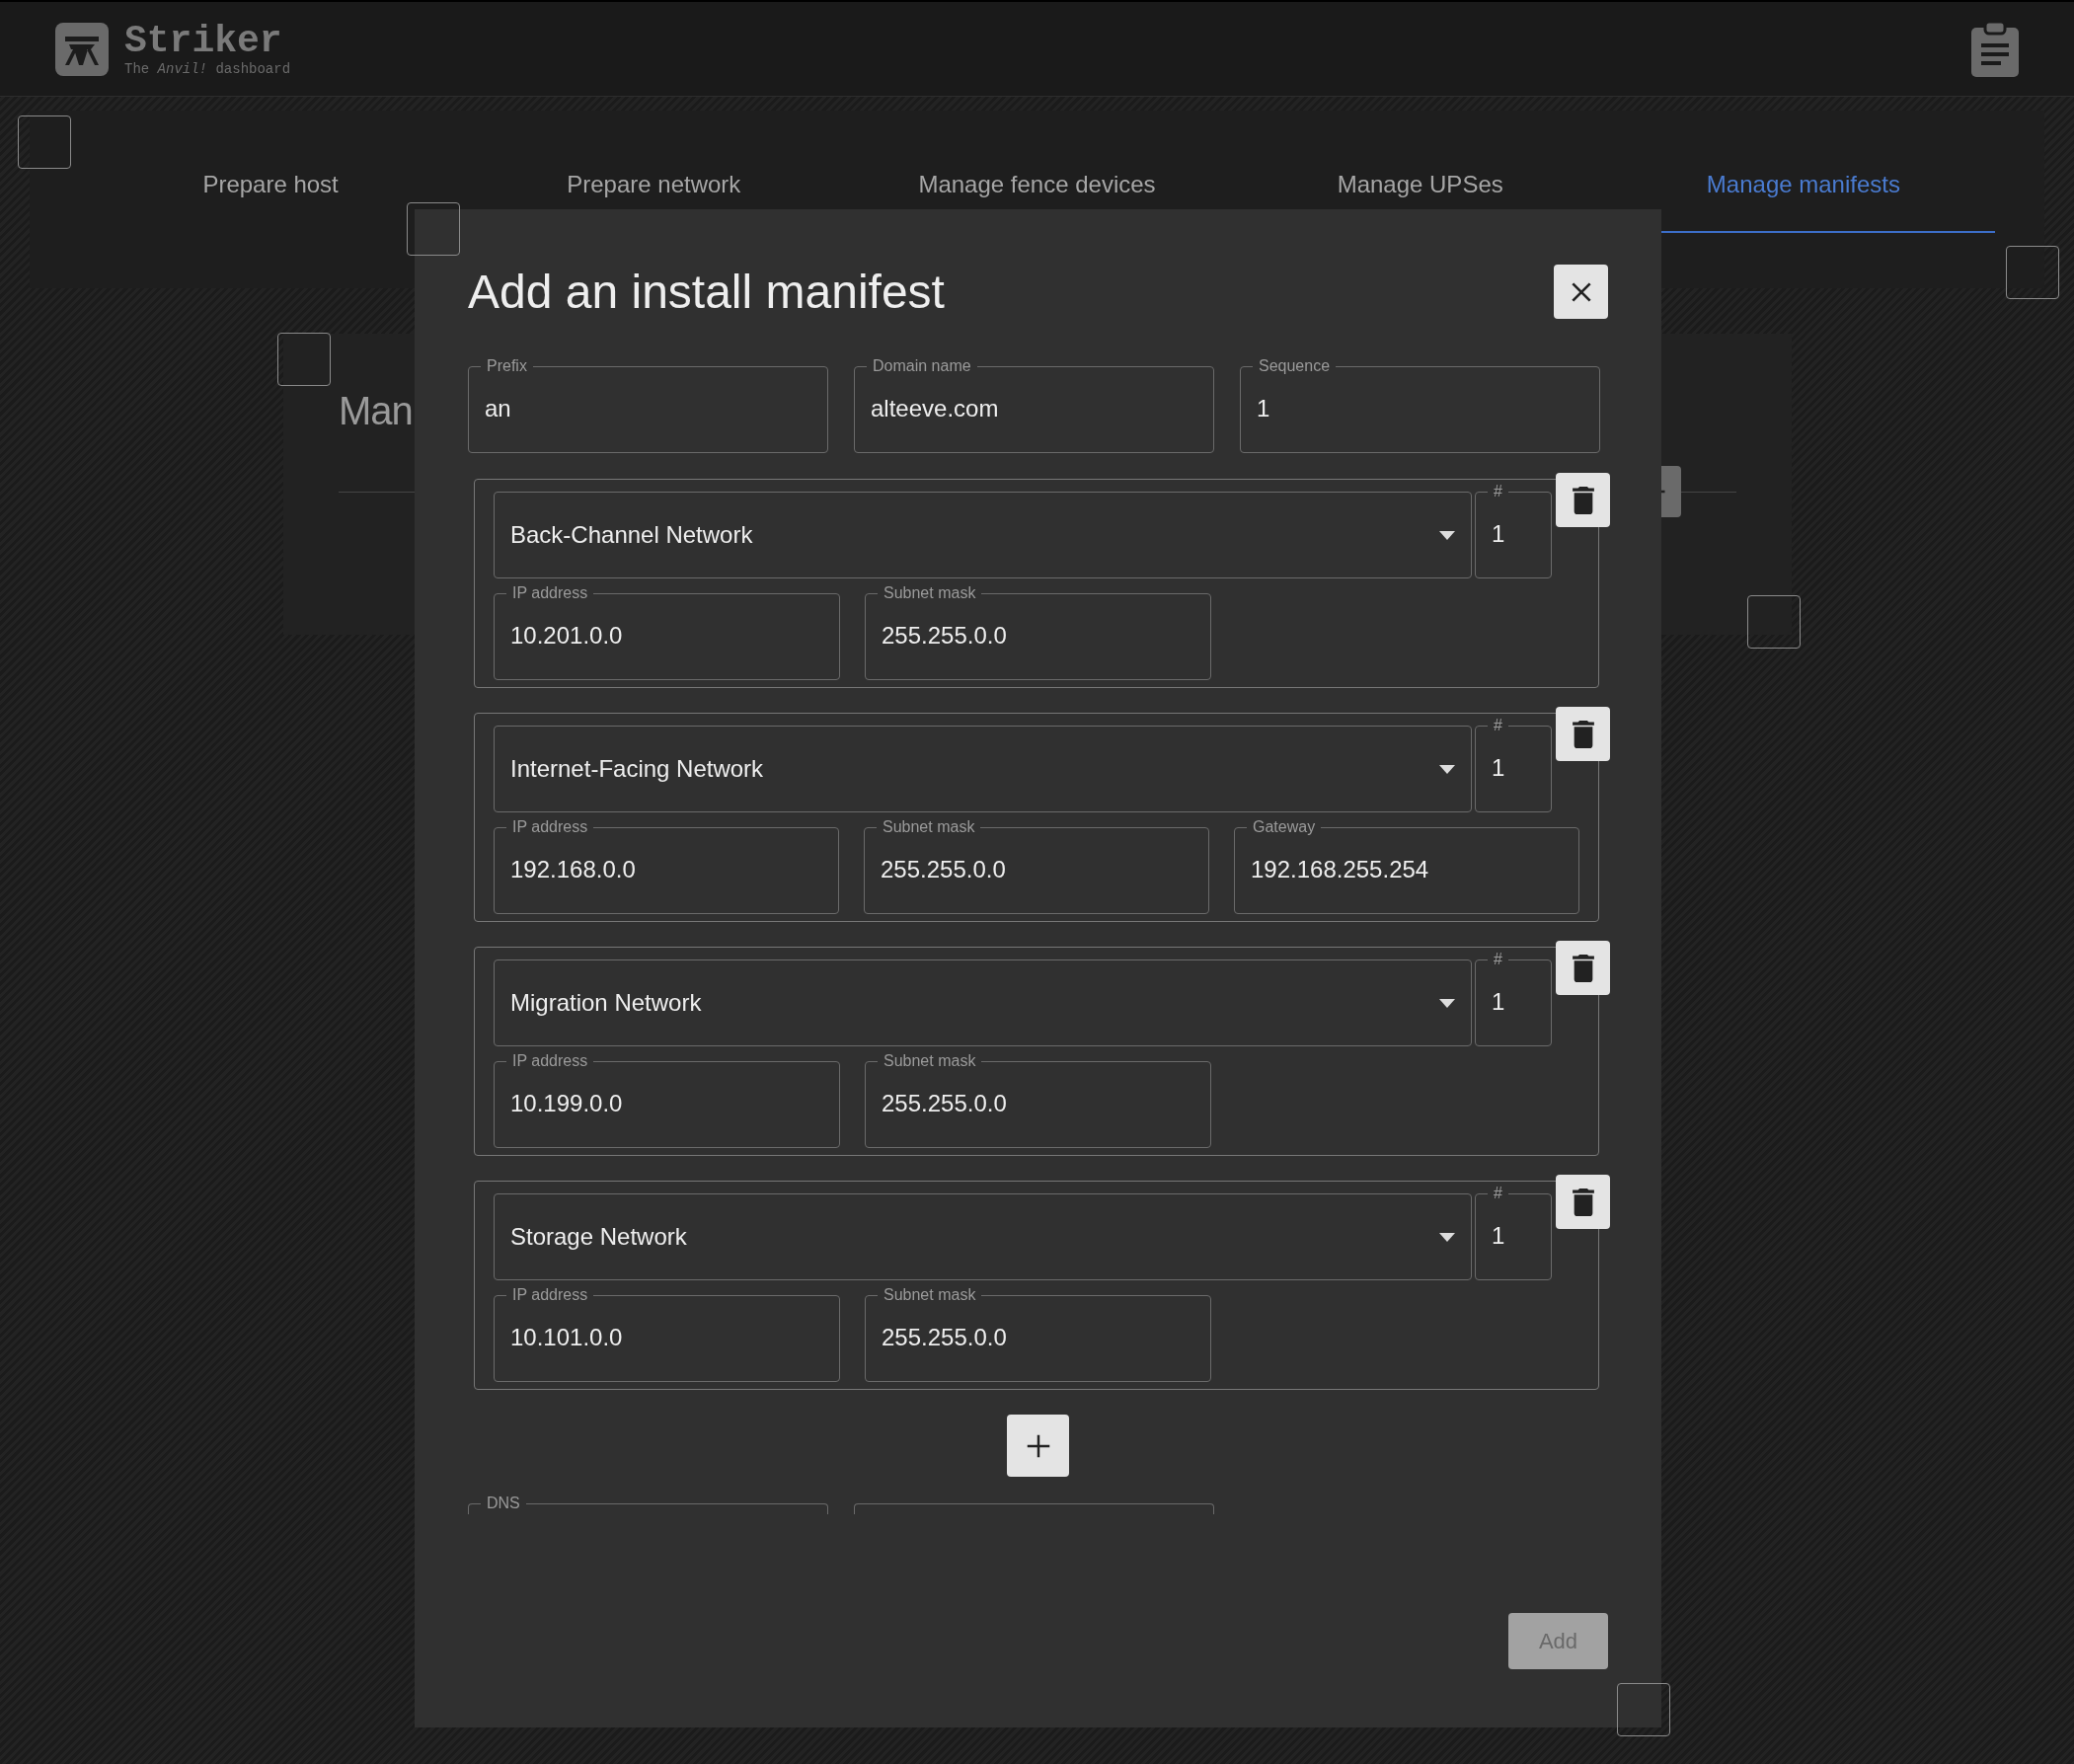 This screenshot has width=2074, height=1764. Describe the element at coordinates (1407, 869) in the screenshot. I see `field-value: 192.168.255.254` at that location.